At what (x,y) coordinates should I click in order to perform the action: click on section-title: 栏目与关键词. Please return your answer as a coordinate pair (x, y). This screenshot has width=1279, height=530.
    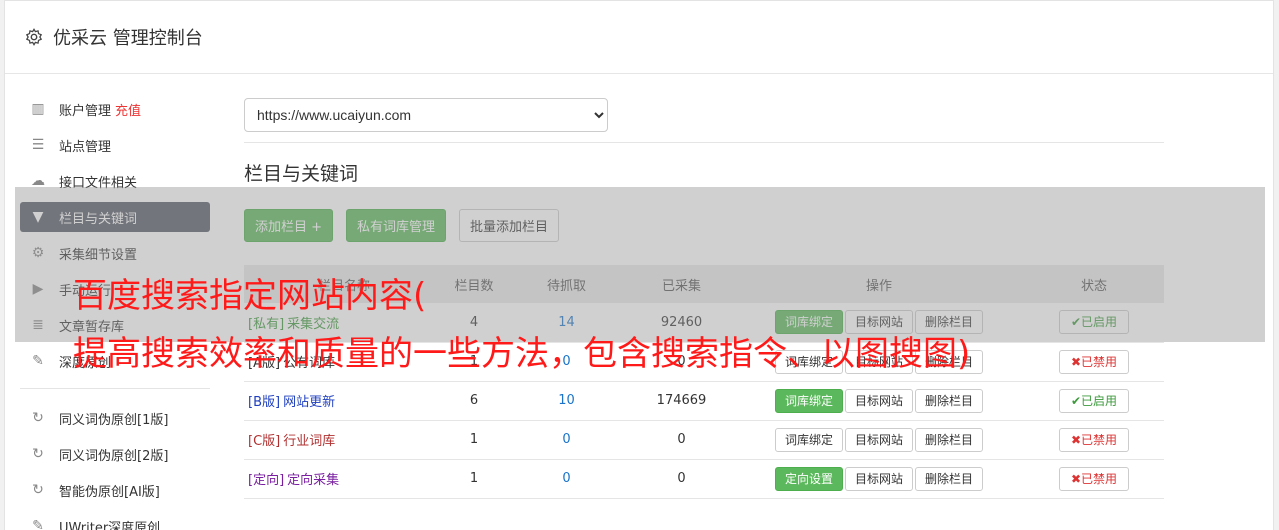
    Looking at the image, I should click on (301, 174).